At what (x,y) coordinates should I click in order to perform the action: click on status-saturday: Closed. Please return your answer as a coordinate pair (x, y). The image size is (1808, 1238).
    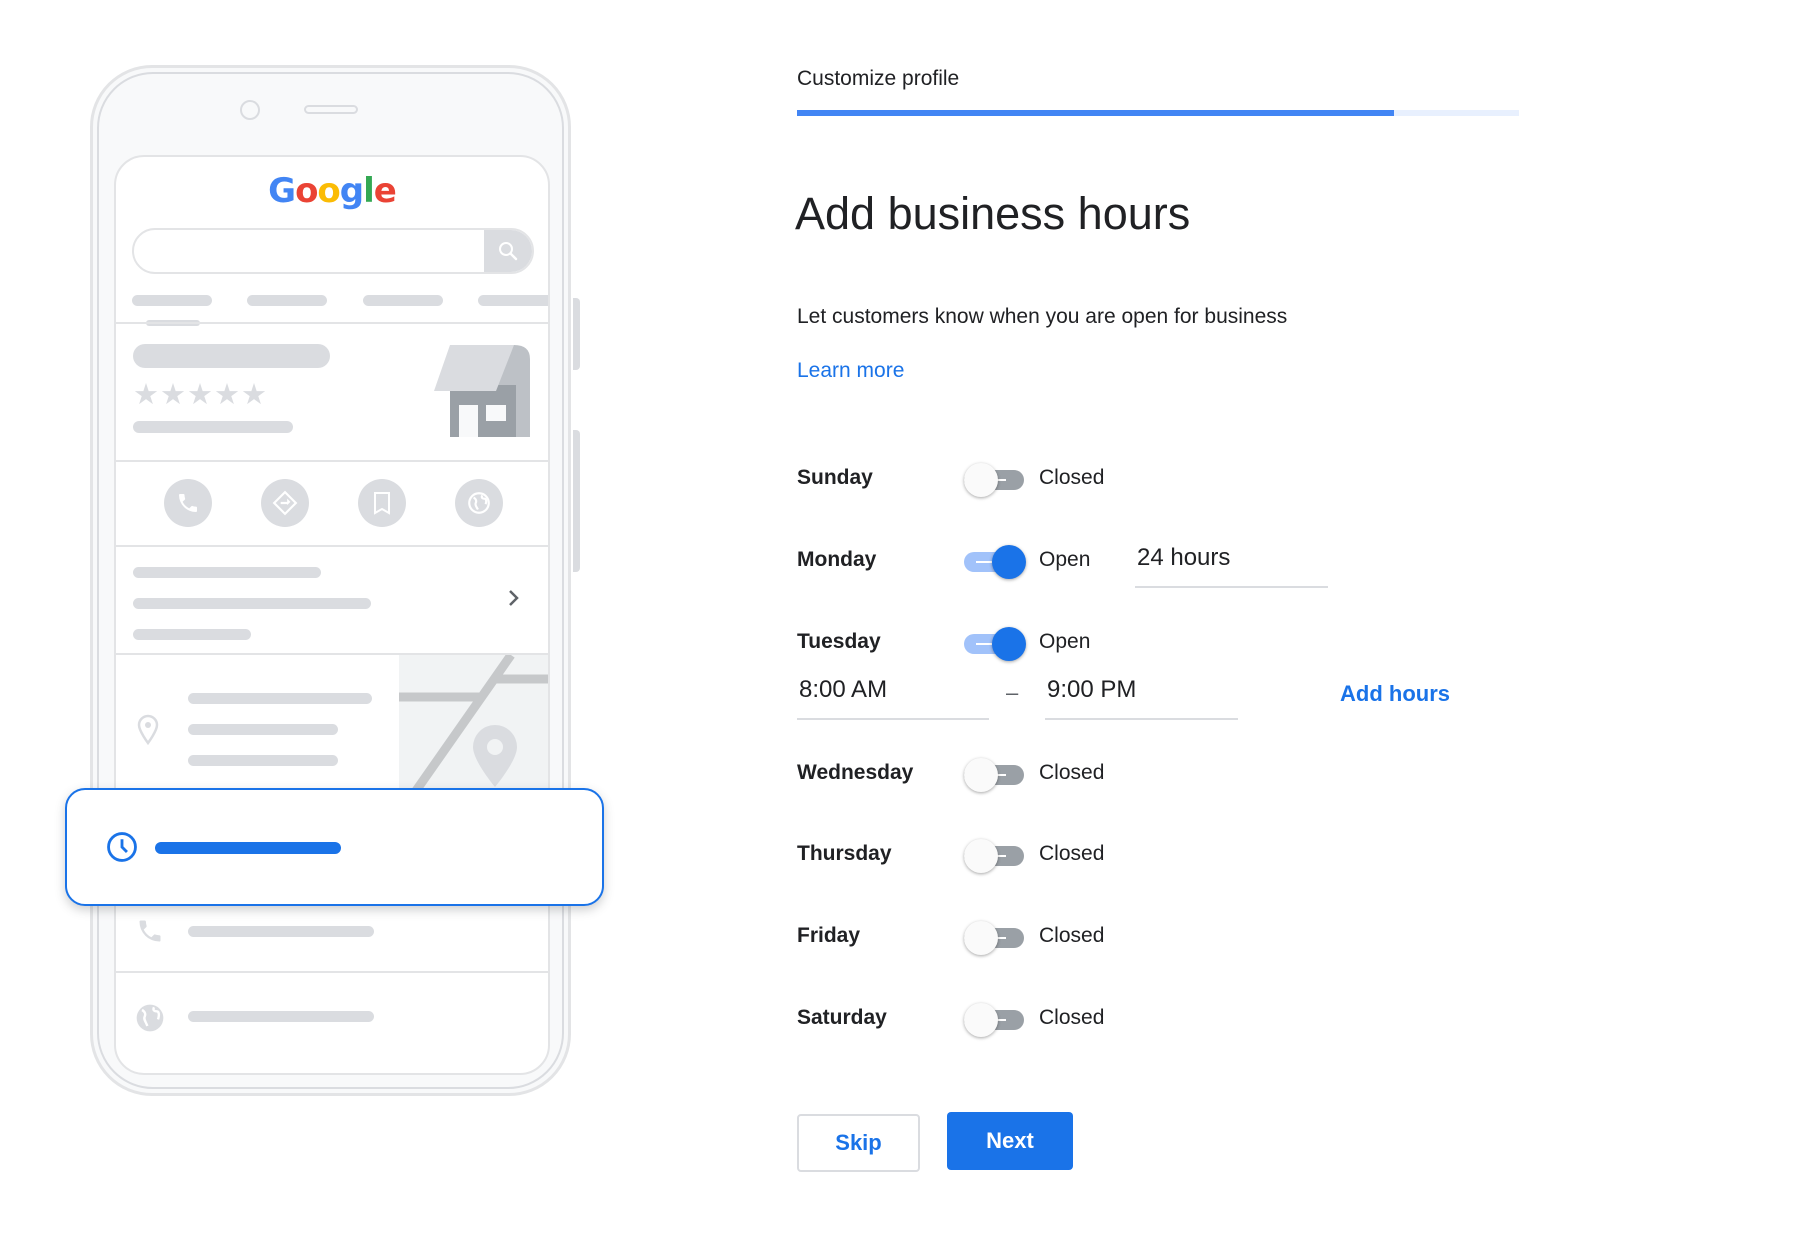
    Looking at the image, I should click on (1072, 1017).